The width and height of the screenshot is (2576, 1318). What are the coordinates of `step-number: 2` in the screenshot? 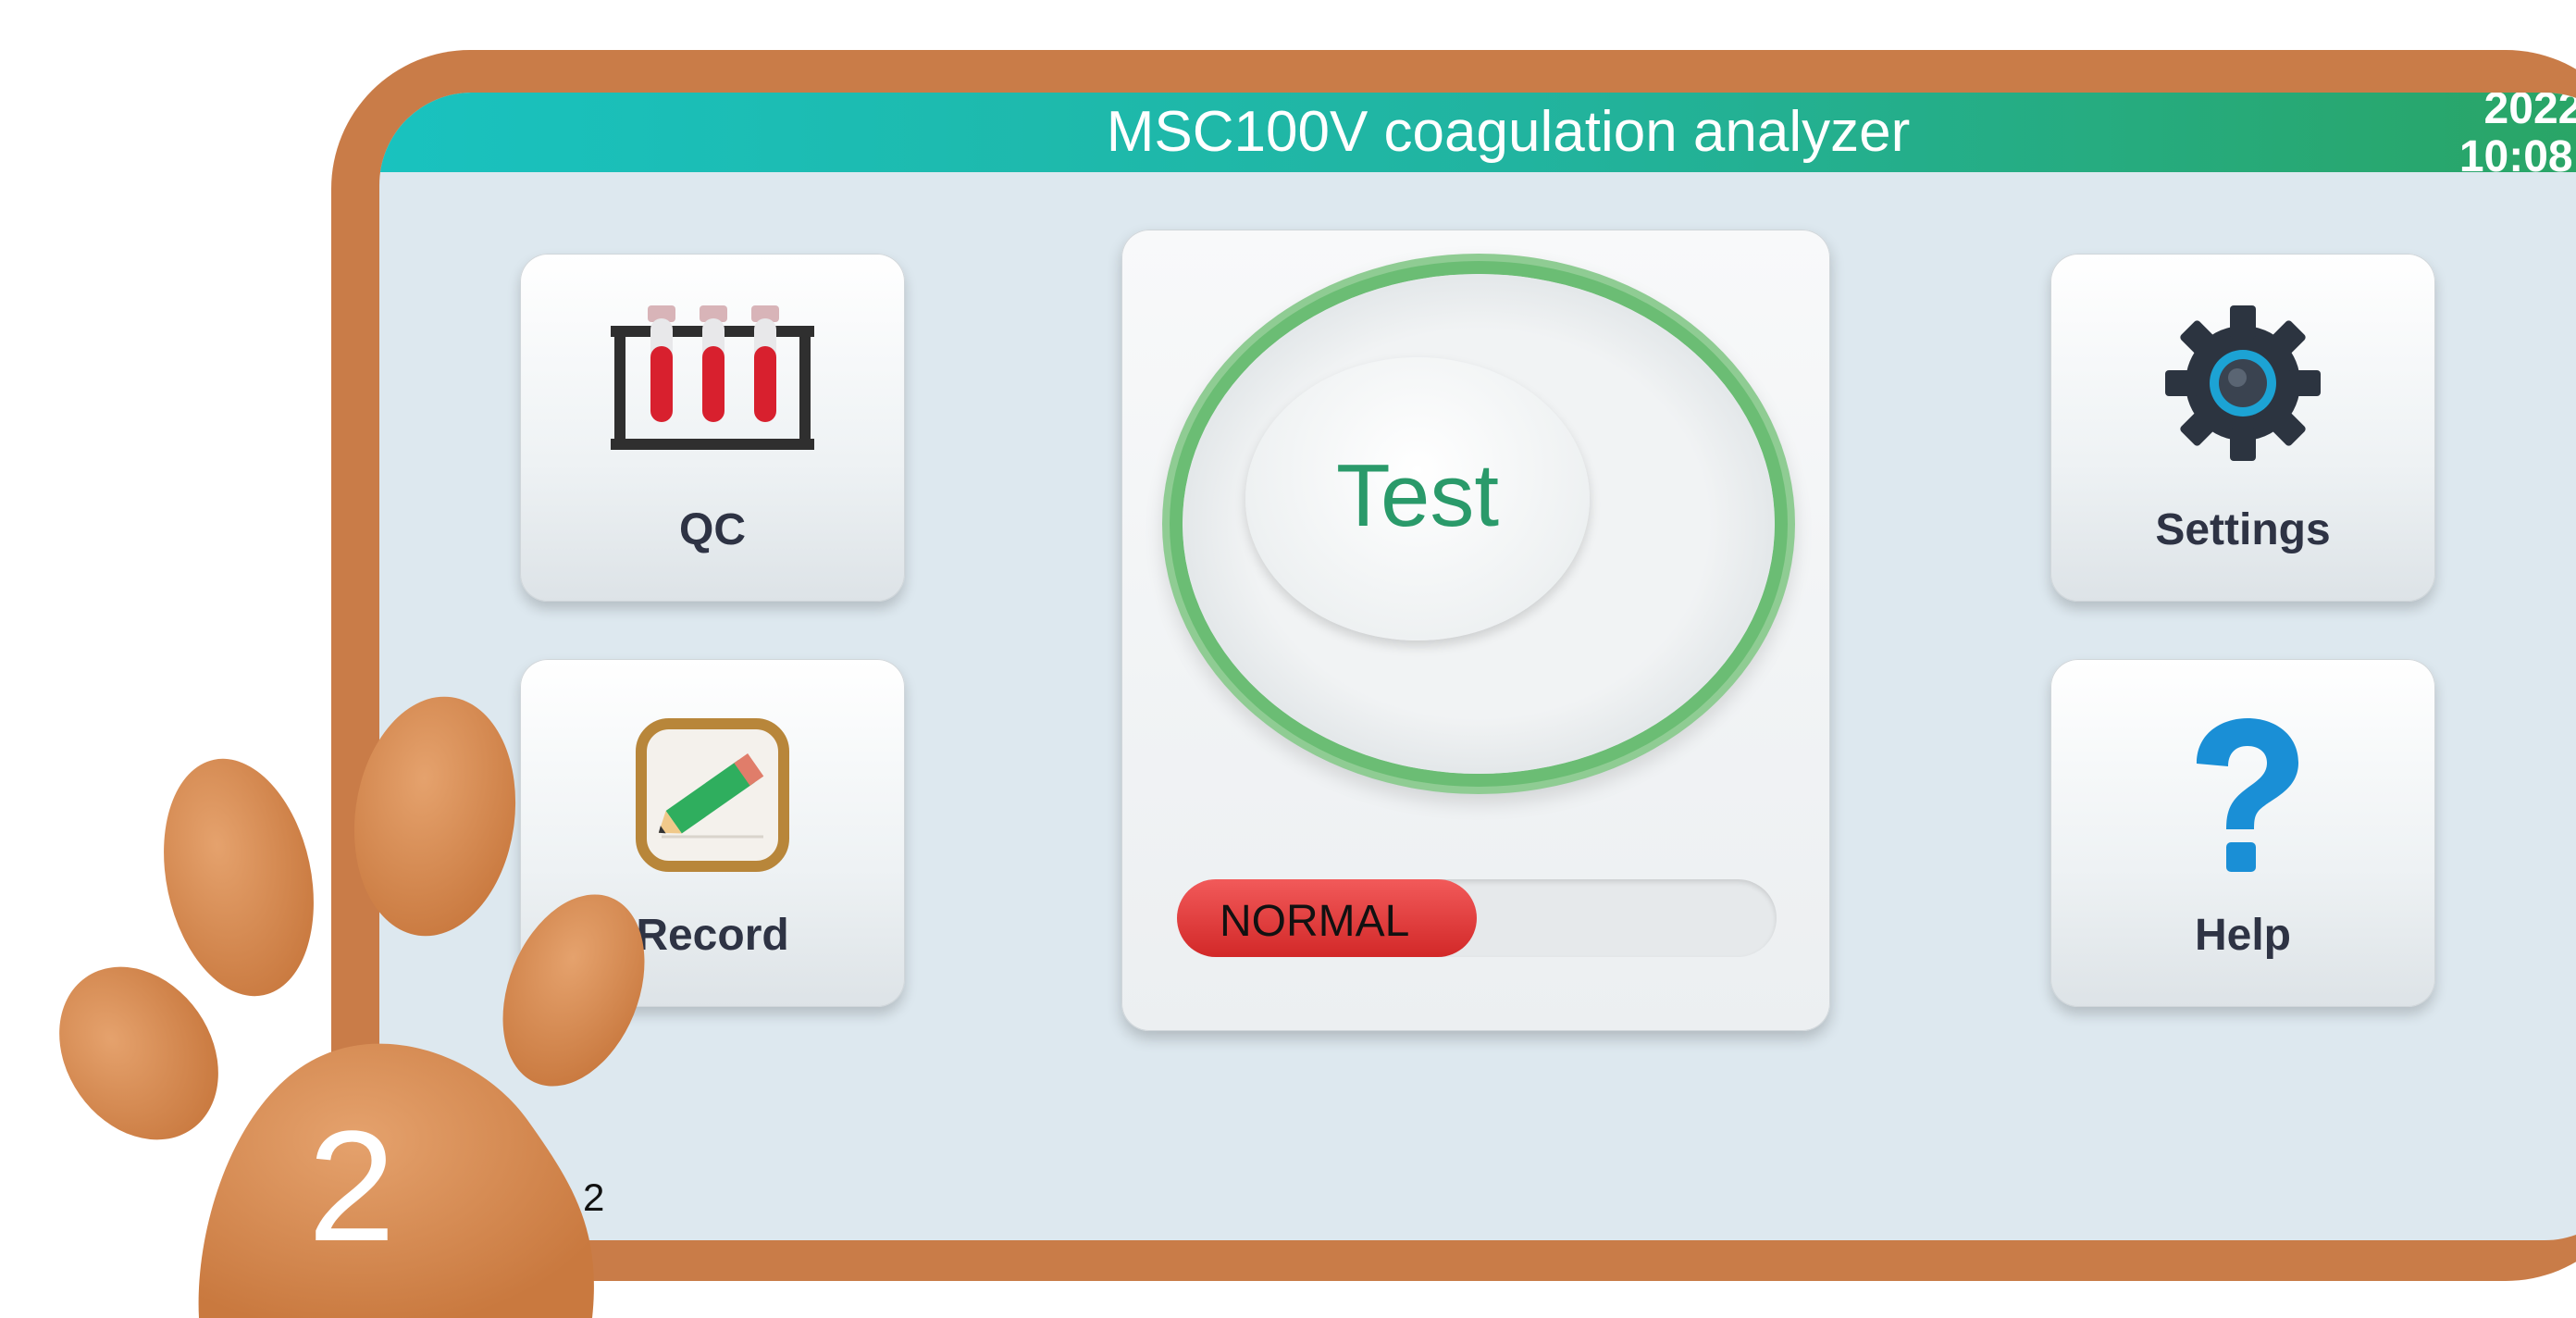 It's located at (352, 1186).